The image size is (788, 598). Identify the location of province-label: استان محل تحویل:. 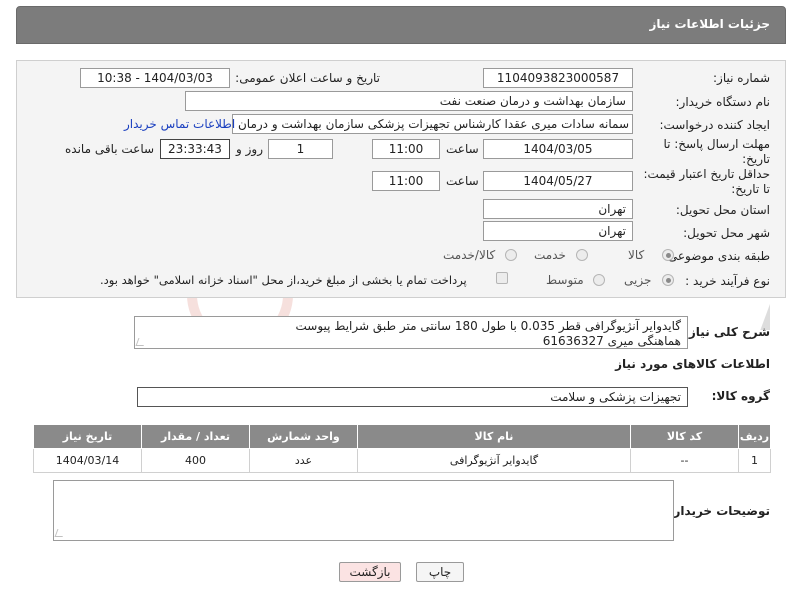
(722, 210).